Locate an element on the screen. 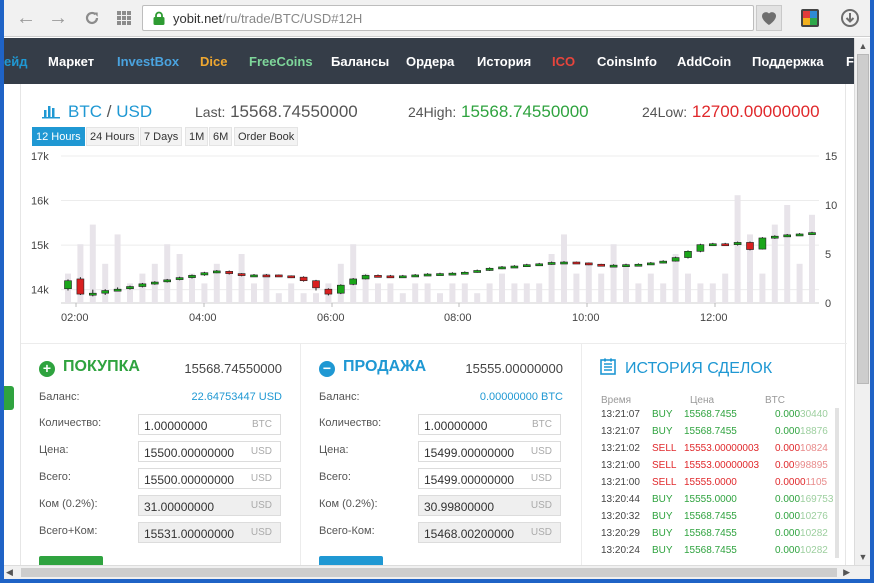  history-time: 13:21:07 is located at coordinates (620, 414).